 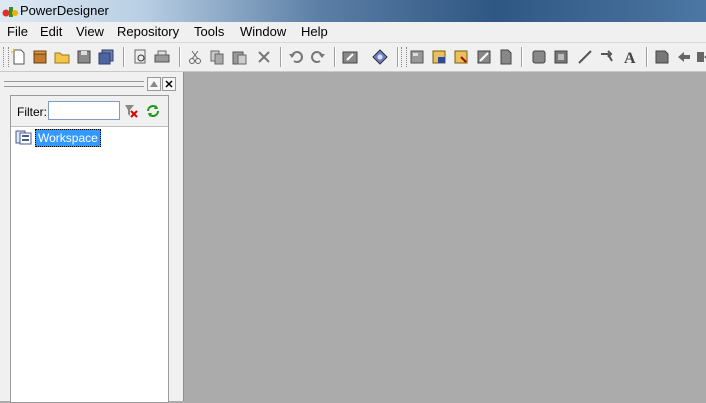 I want to click on triangle-up-icon, so click(x=154, y=84).